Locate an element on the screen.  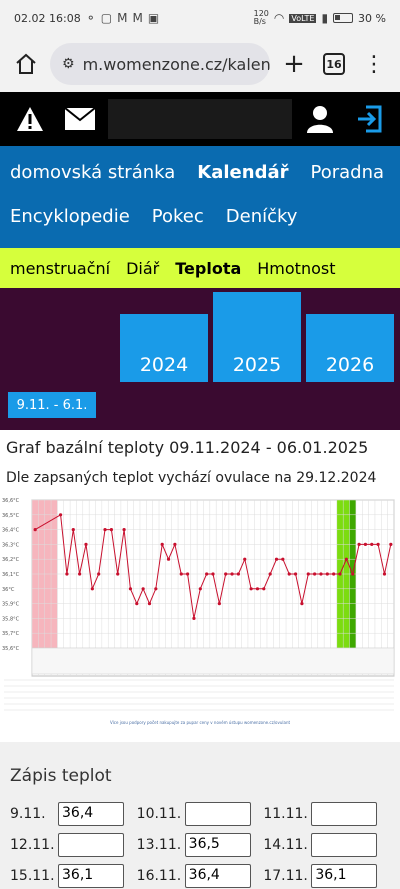
mail-icon is located at coordinates (80, 119).